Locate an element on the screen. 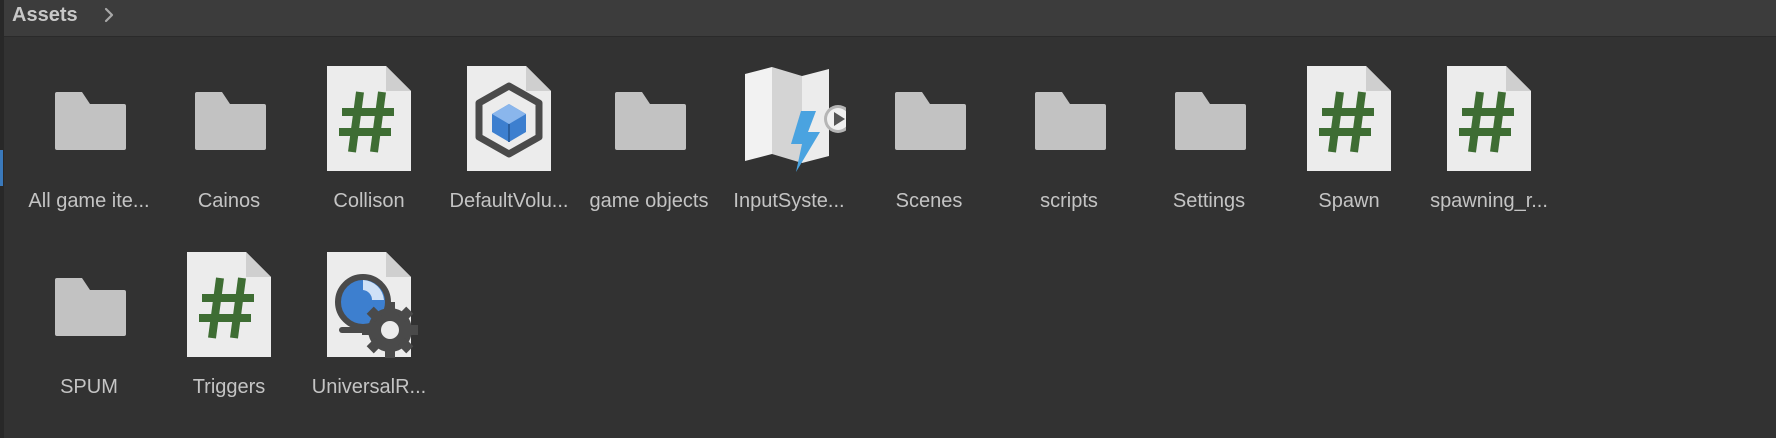  input-actions-icon is located at coordinates (795, 119).